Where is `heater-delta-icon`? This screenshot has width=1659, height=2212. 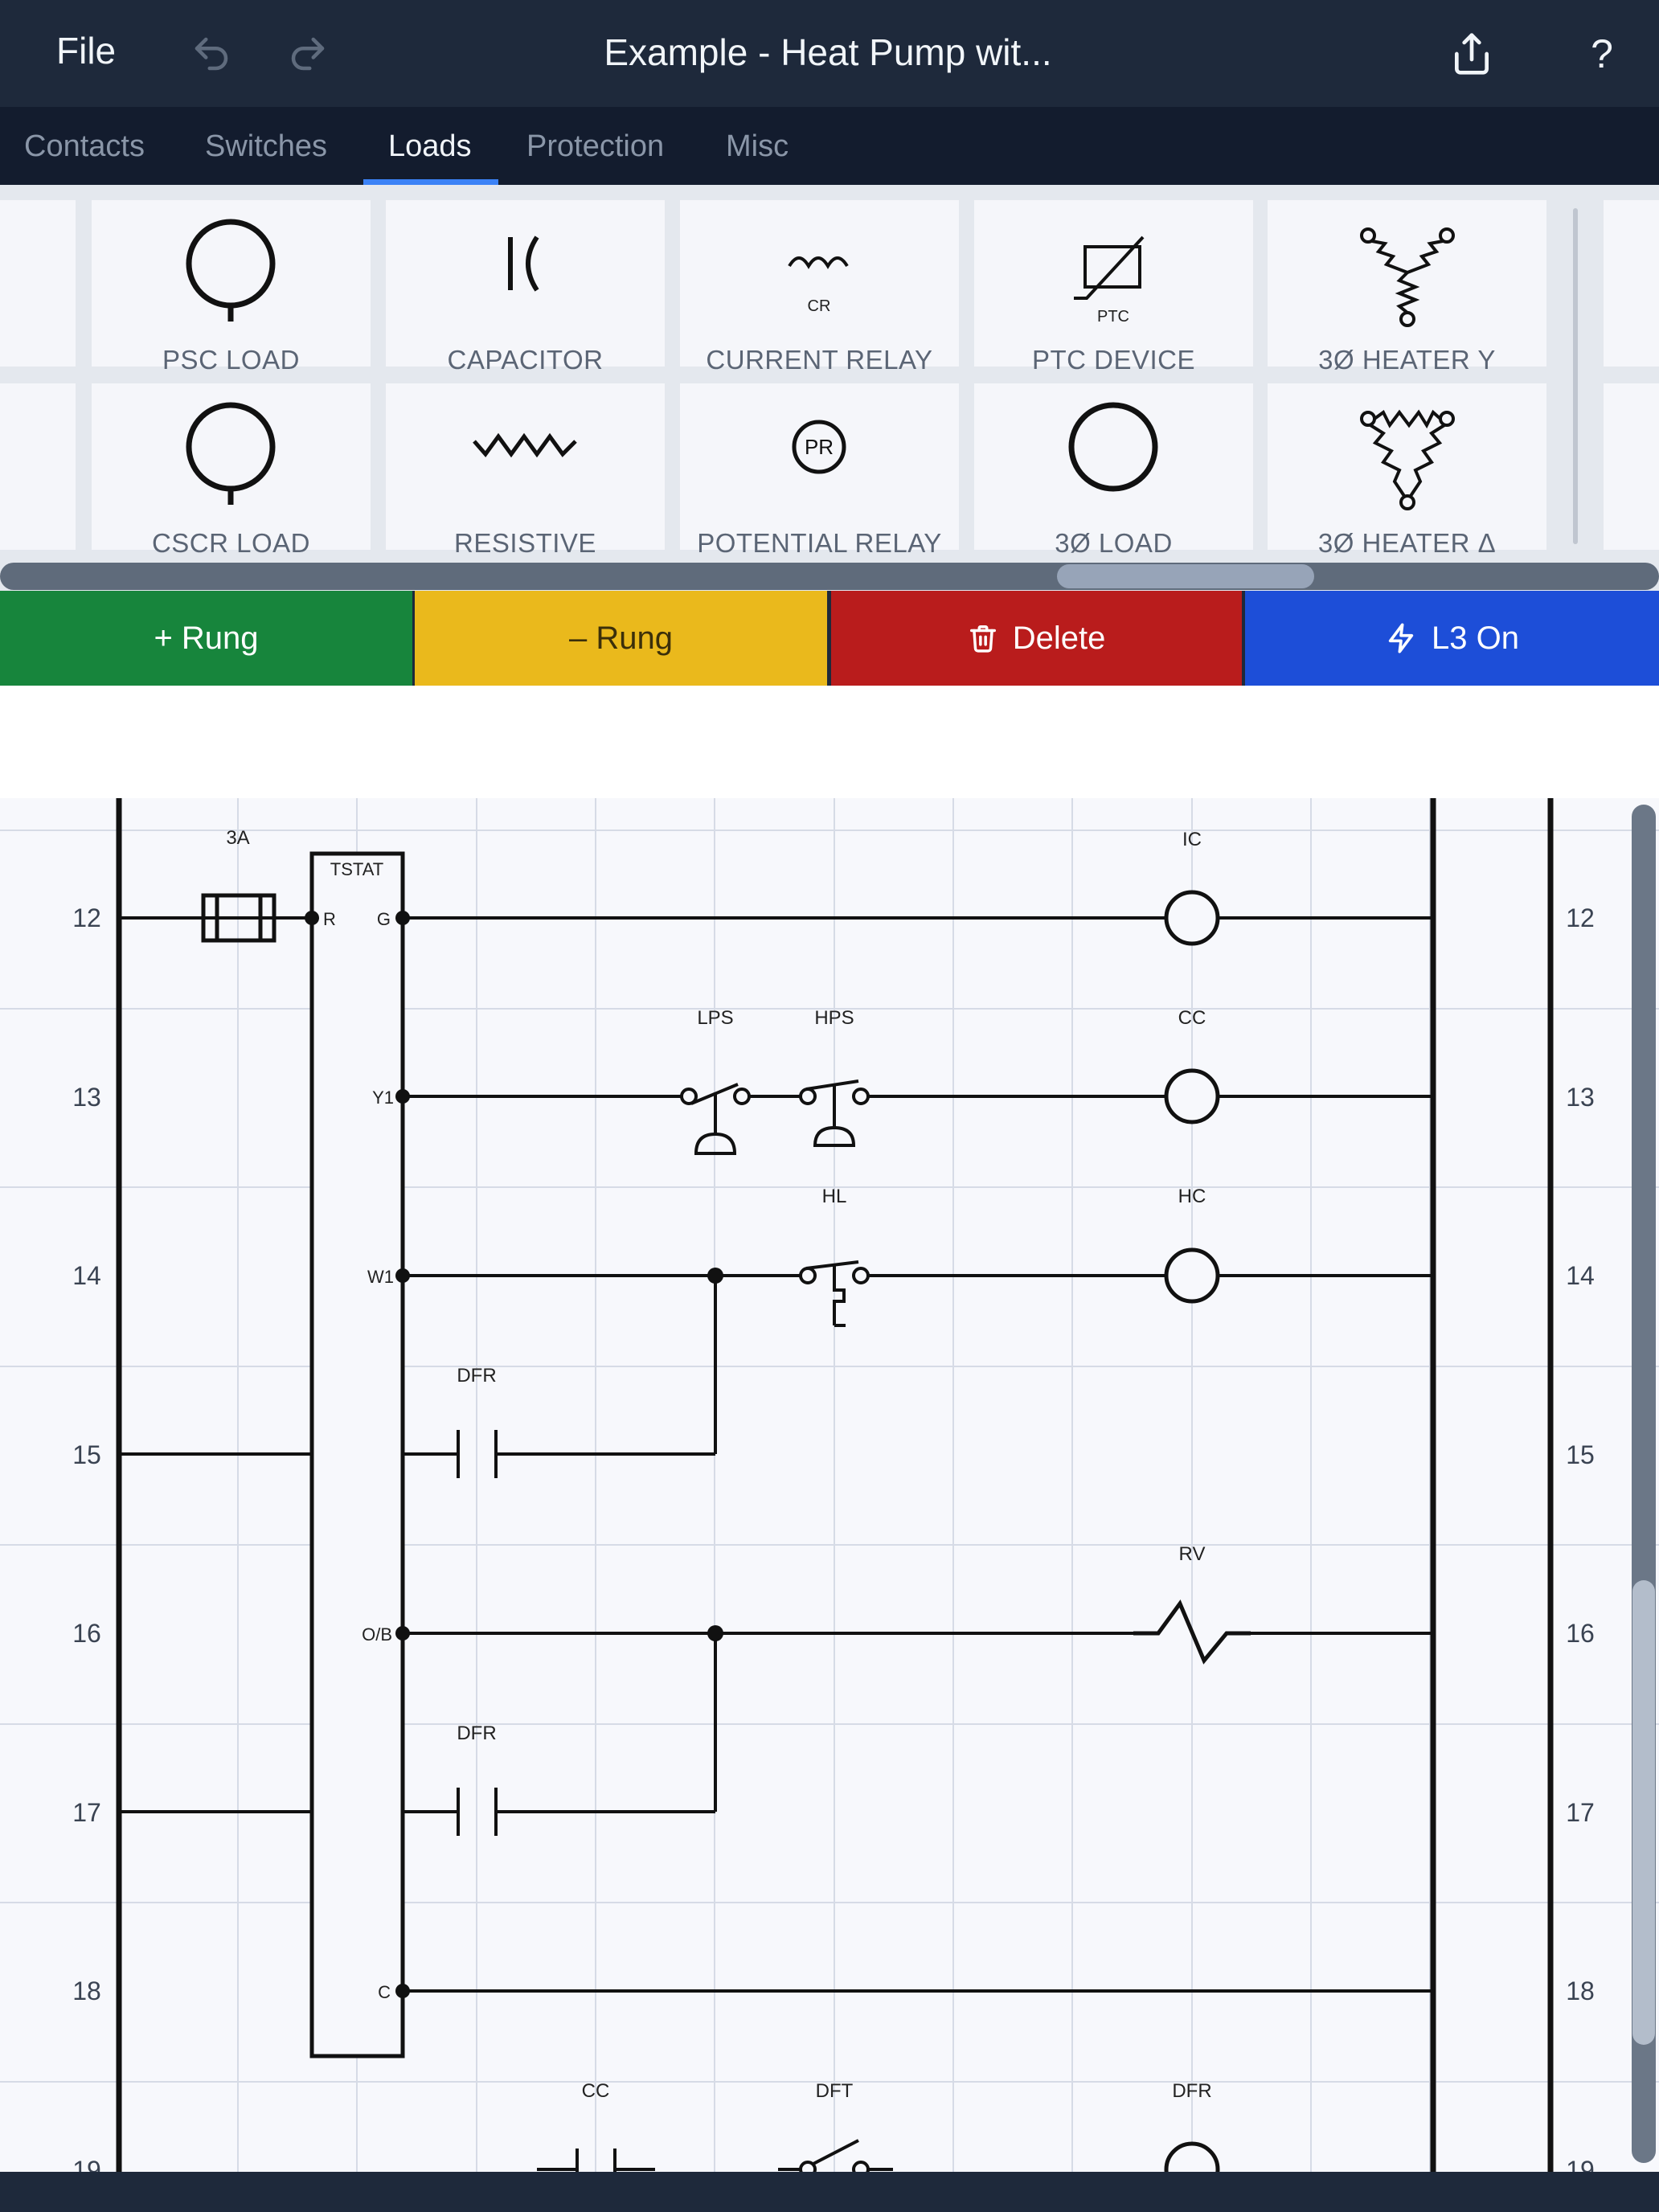
heater-delta-icon is located at coordinates (1407, 459).